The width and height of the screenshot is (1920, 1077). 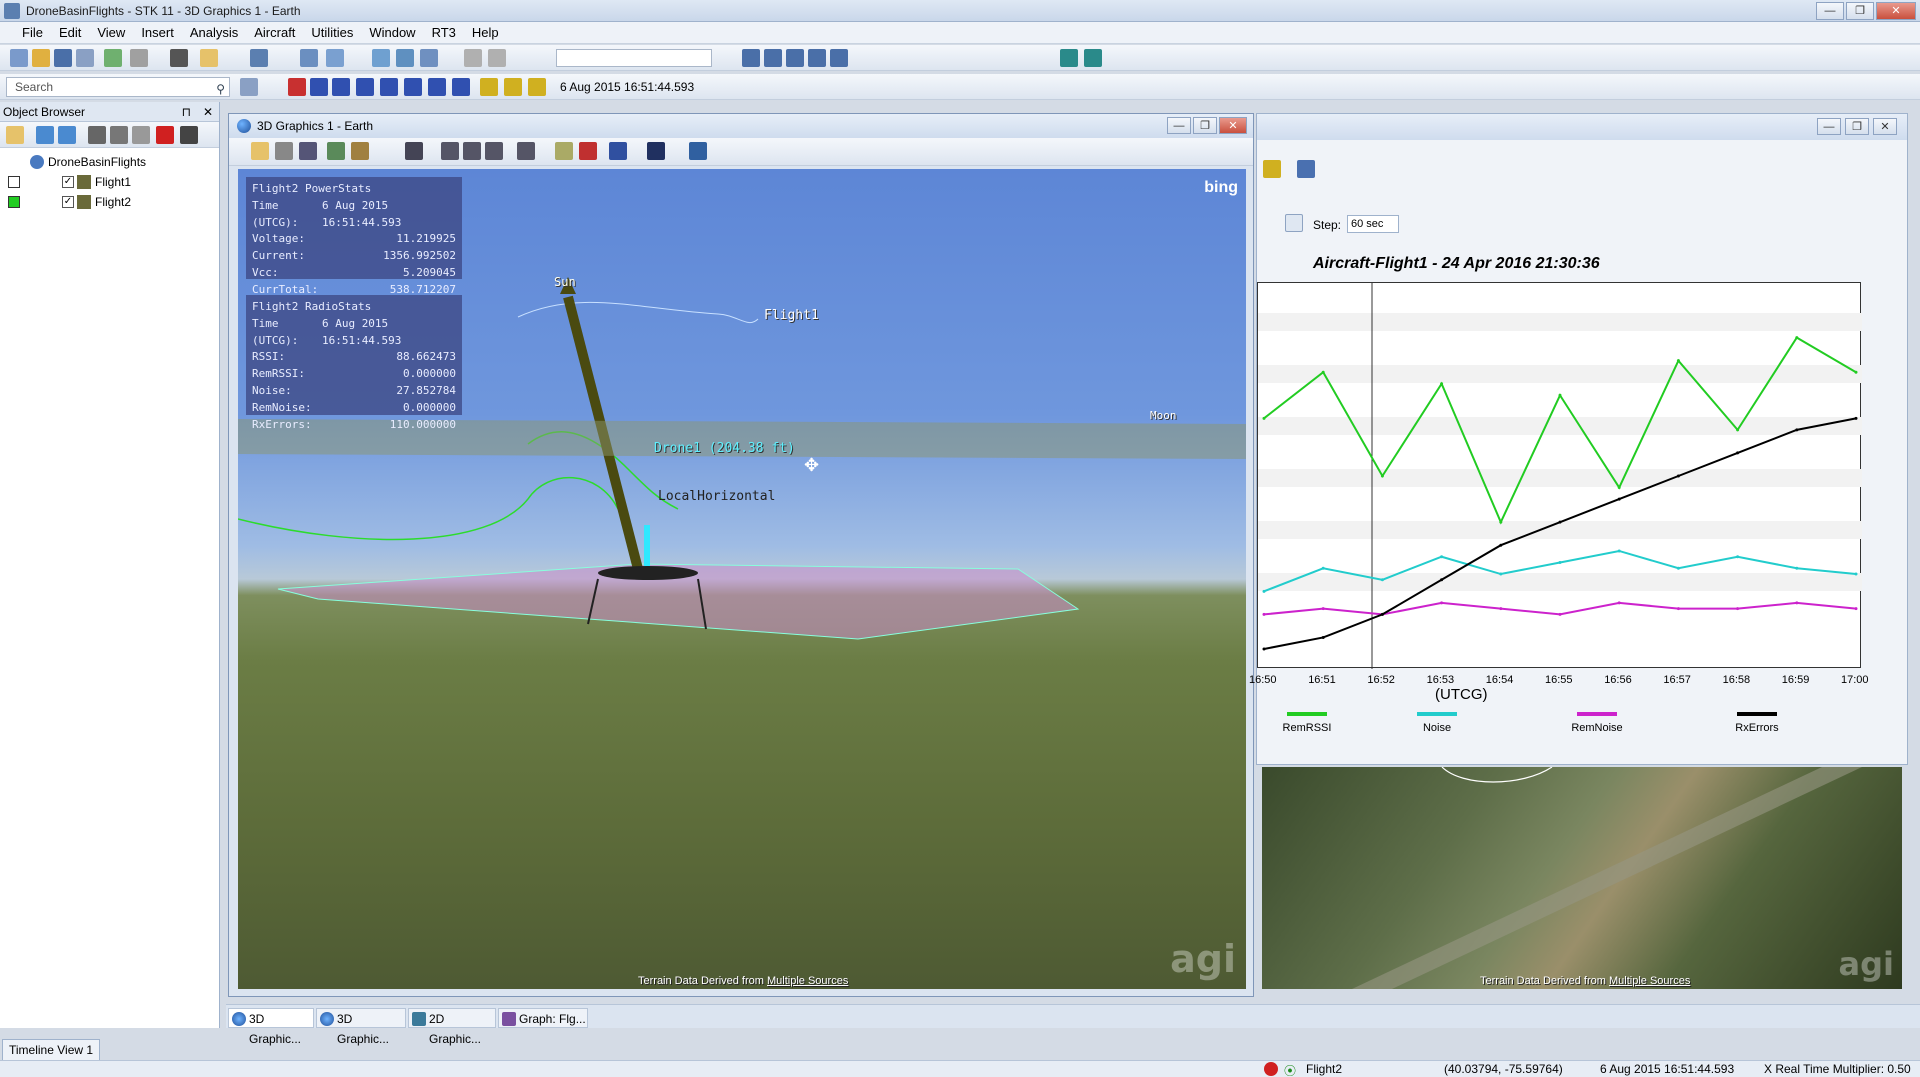 What do you see at coordinates (51, 1050) in the screenshot?
I see `timeline-view-tab: Timeline View 1` at bounding box center [51, 1050].